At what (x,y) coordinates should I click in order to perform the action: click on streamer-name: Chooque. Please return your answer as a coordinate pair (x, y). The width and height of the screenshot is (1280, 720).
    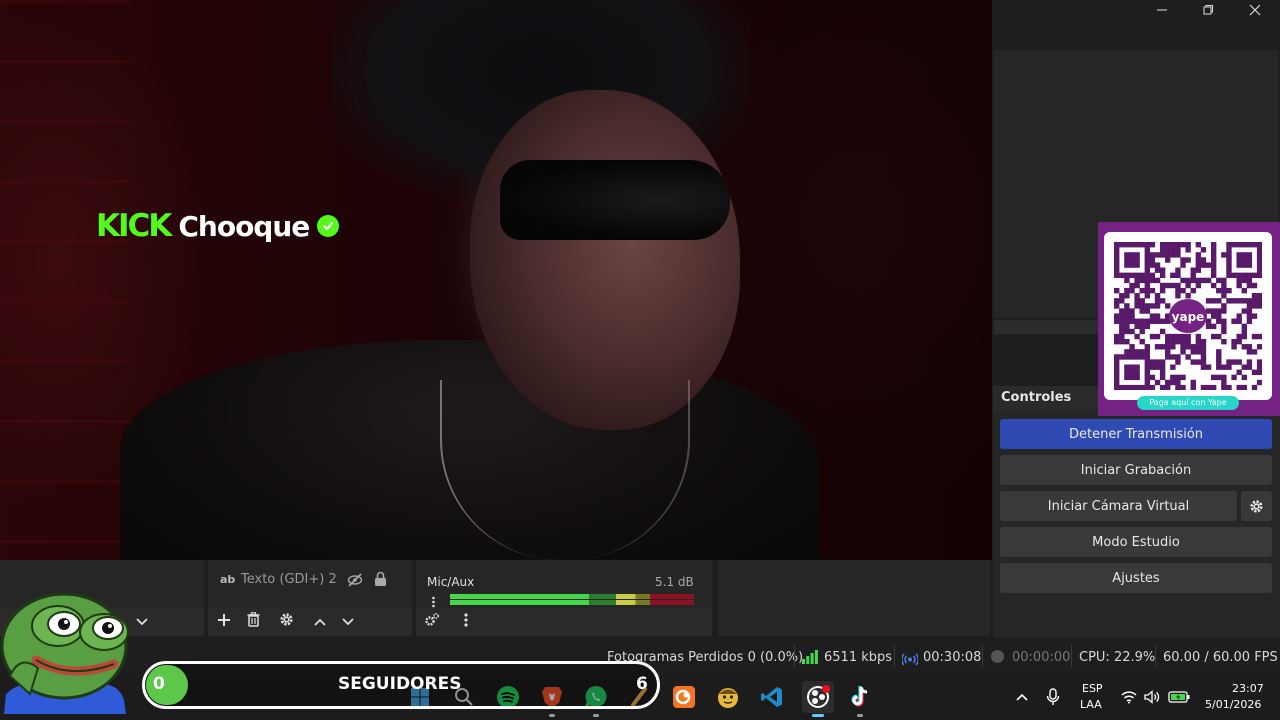
    Looking at the image, I should click on (244, 226).